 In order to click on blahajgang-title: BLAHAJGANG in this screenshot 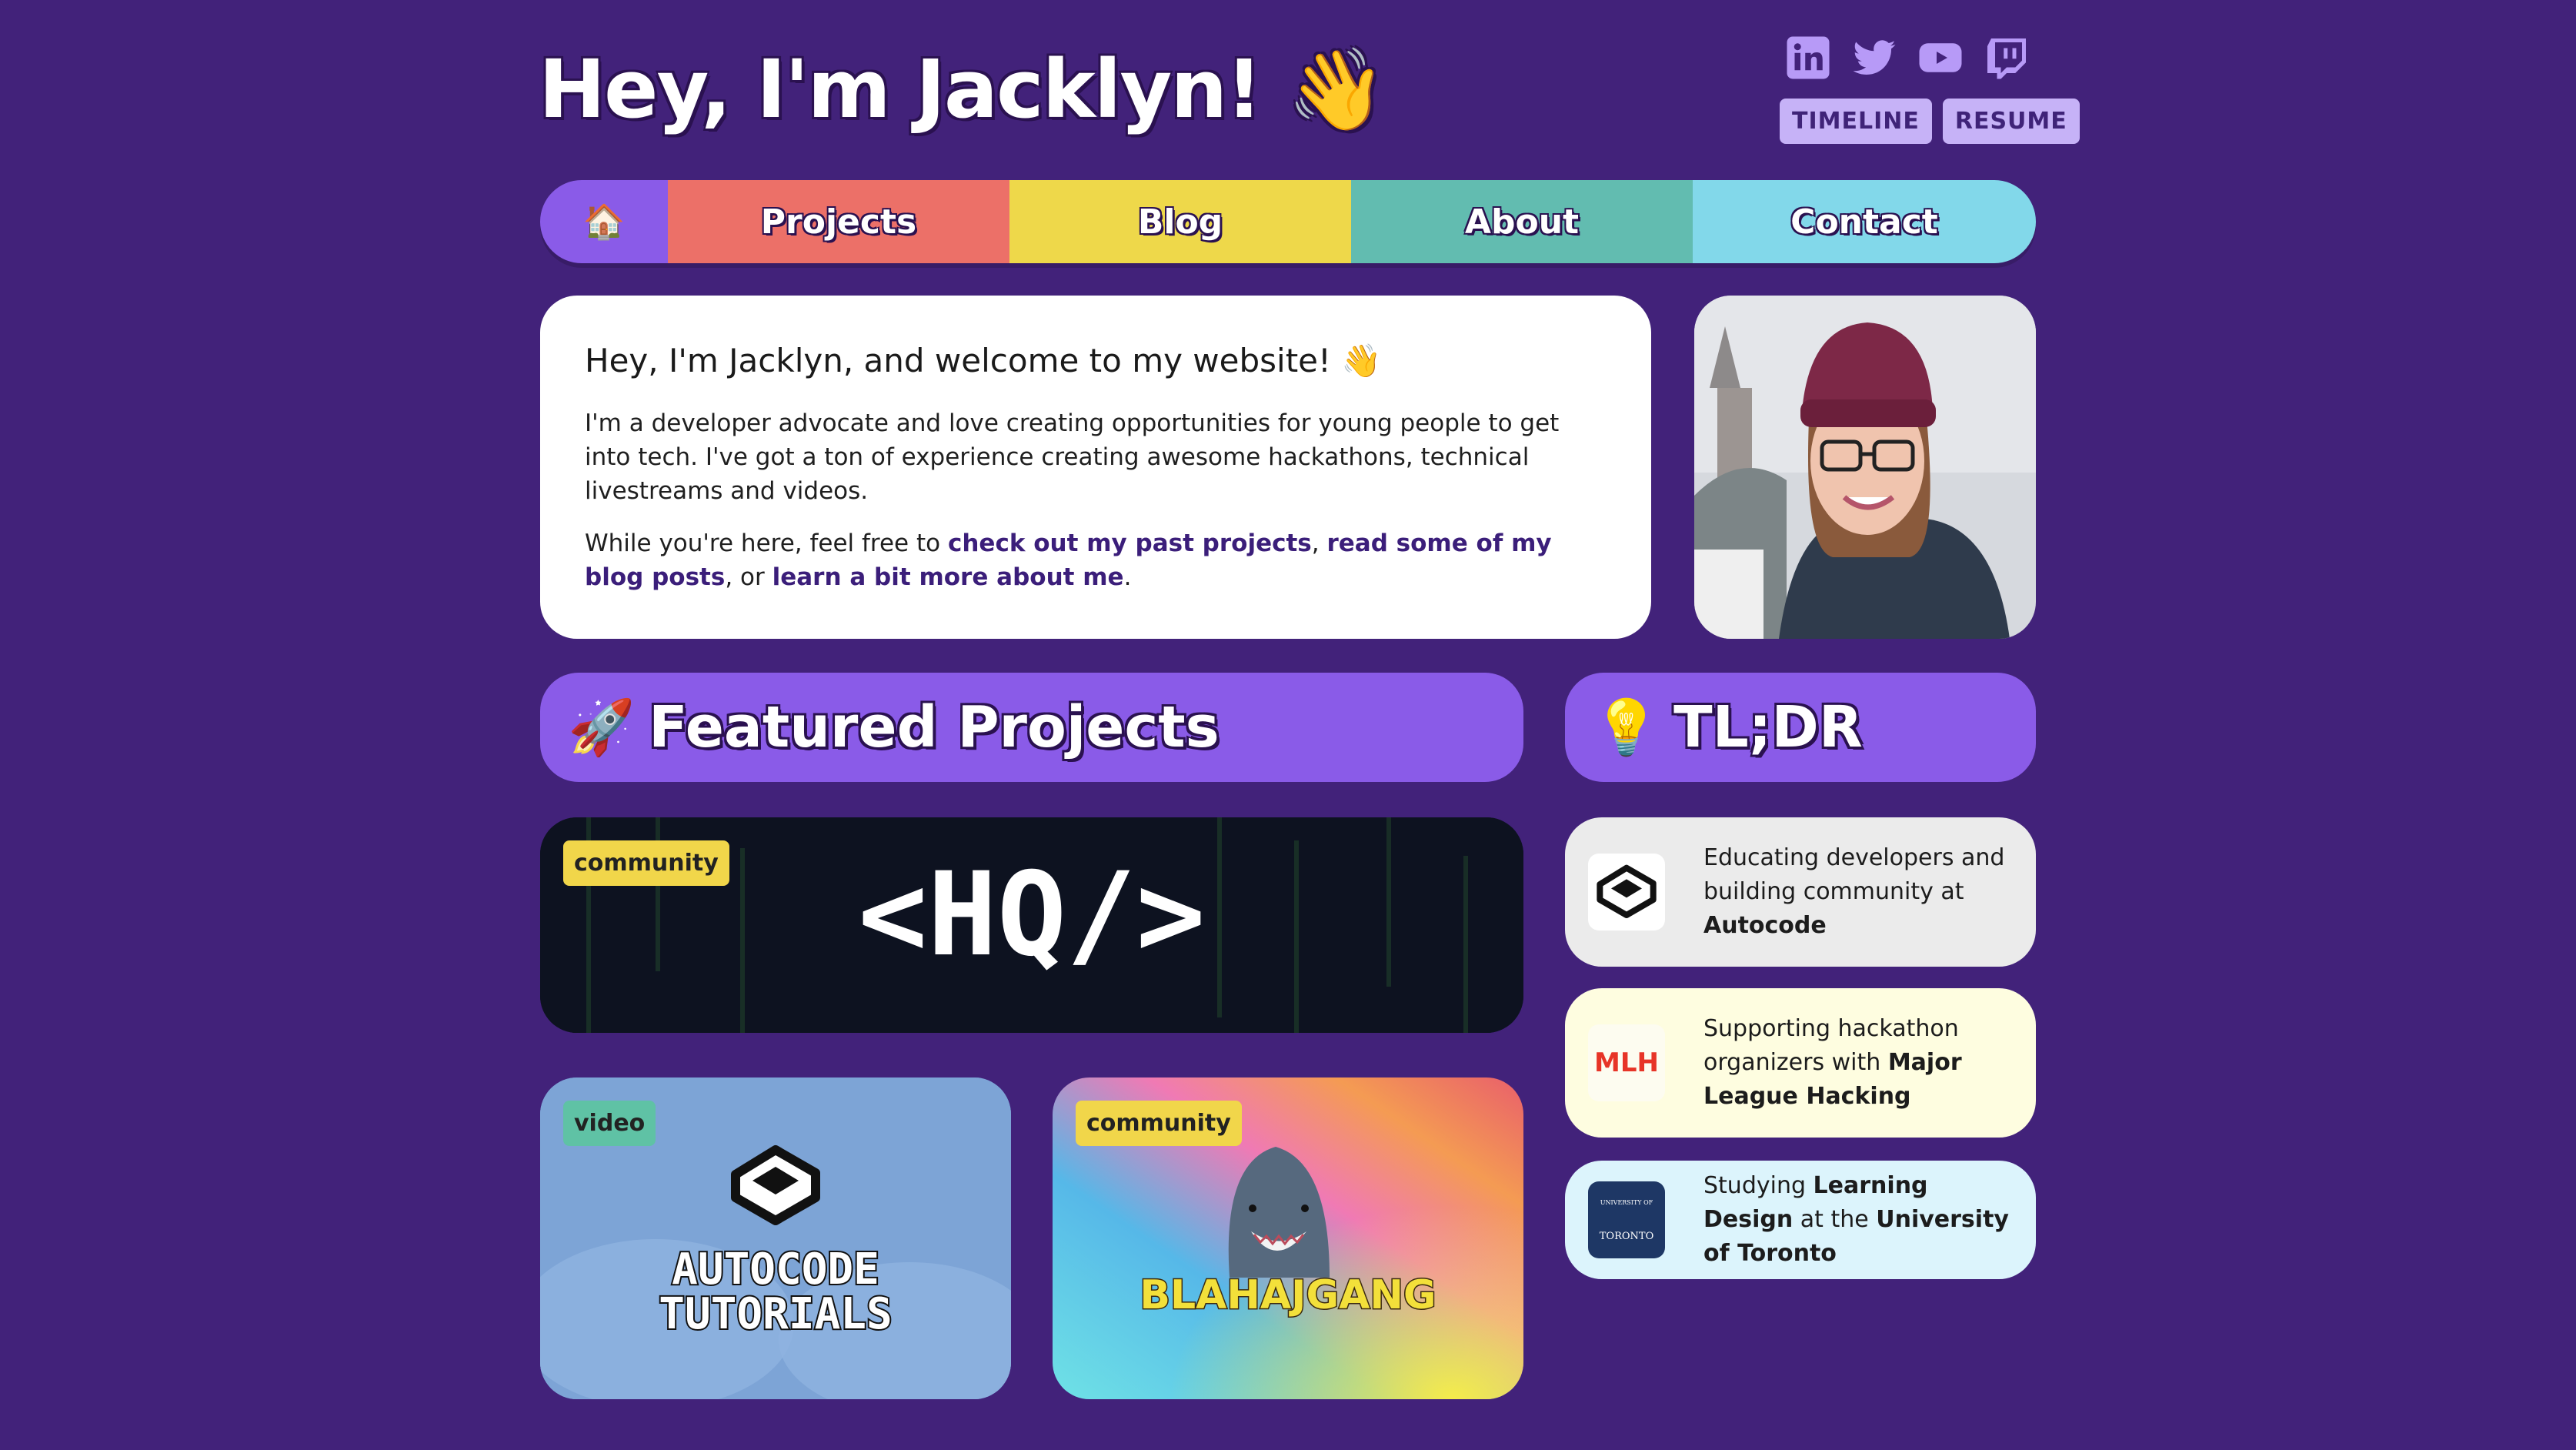, I will do `click(1288, 1295)`.